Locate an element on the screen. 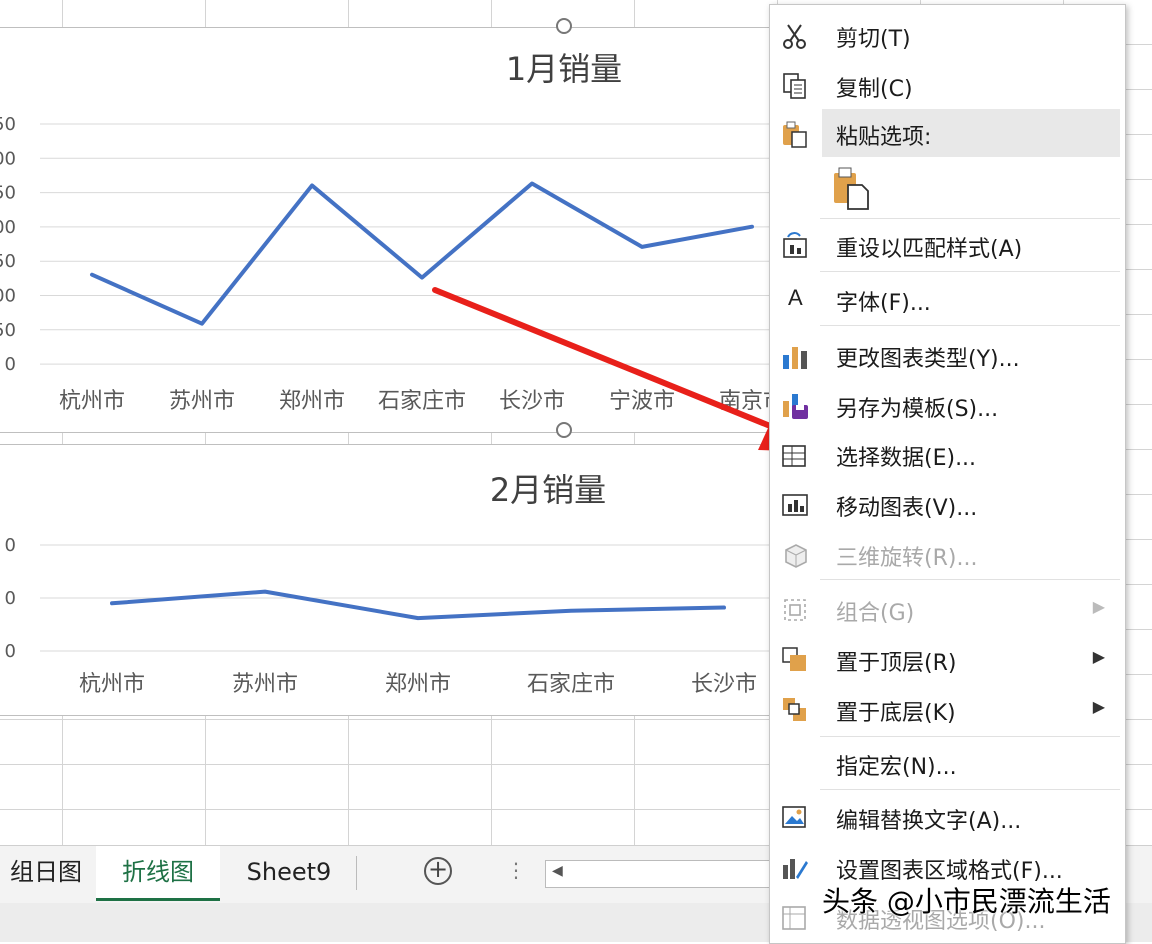 The width and height of the screenshot is (1152, 944). select-data-icon is located at coordinates (794, 456).